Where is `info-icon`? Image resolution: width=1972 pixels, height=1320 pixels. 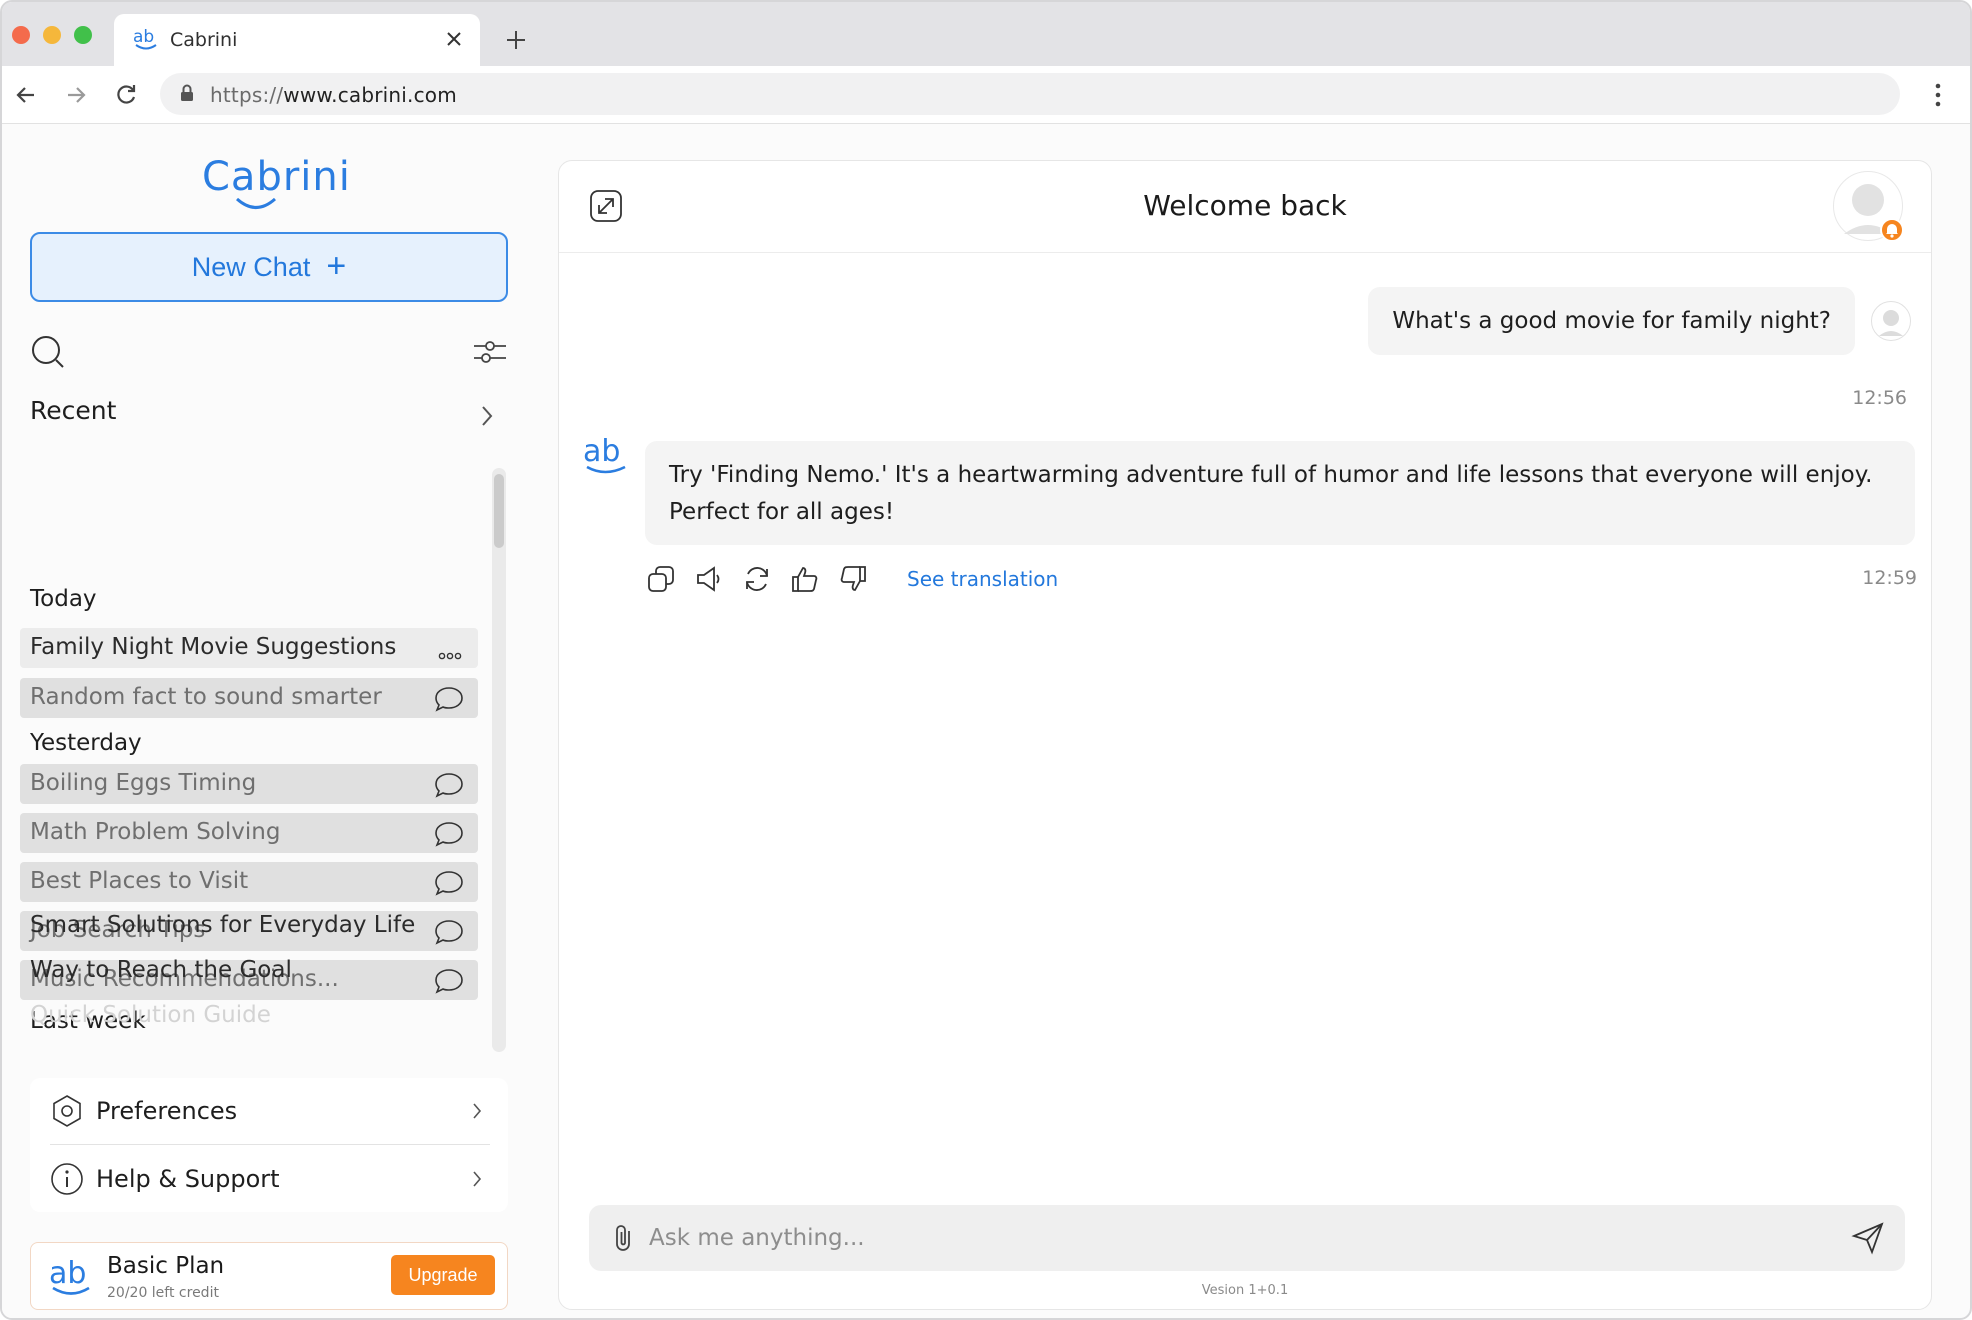 info-icon is located at coordinates (67, 1181).